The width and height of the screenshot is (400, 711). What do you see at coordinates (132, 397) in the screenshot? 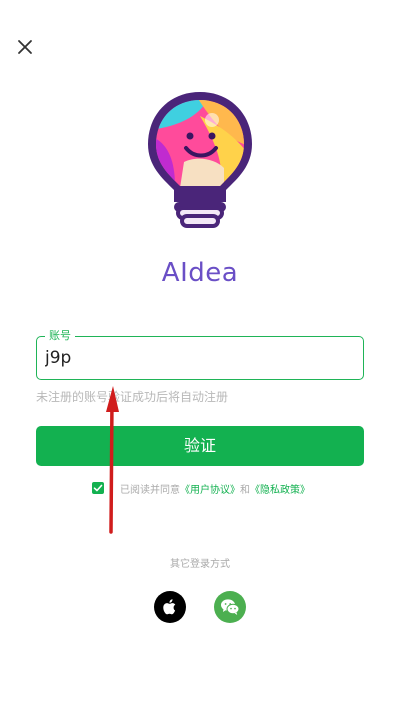
I see `register-hint: 未注册的账号验证成功后将自动注册` at bounding box center [132, 397].